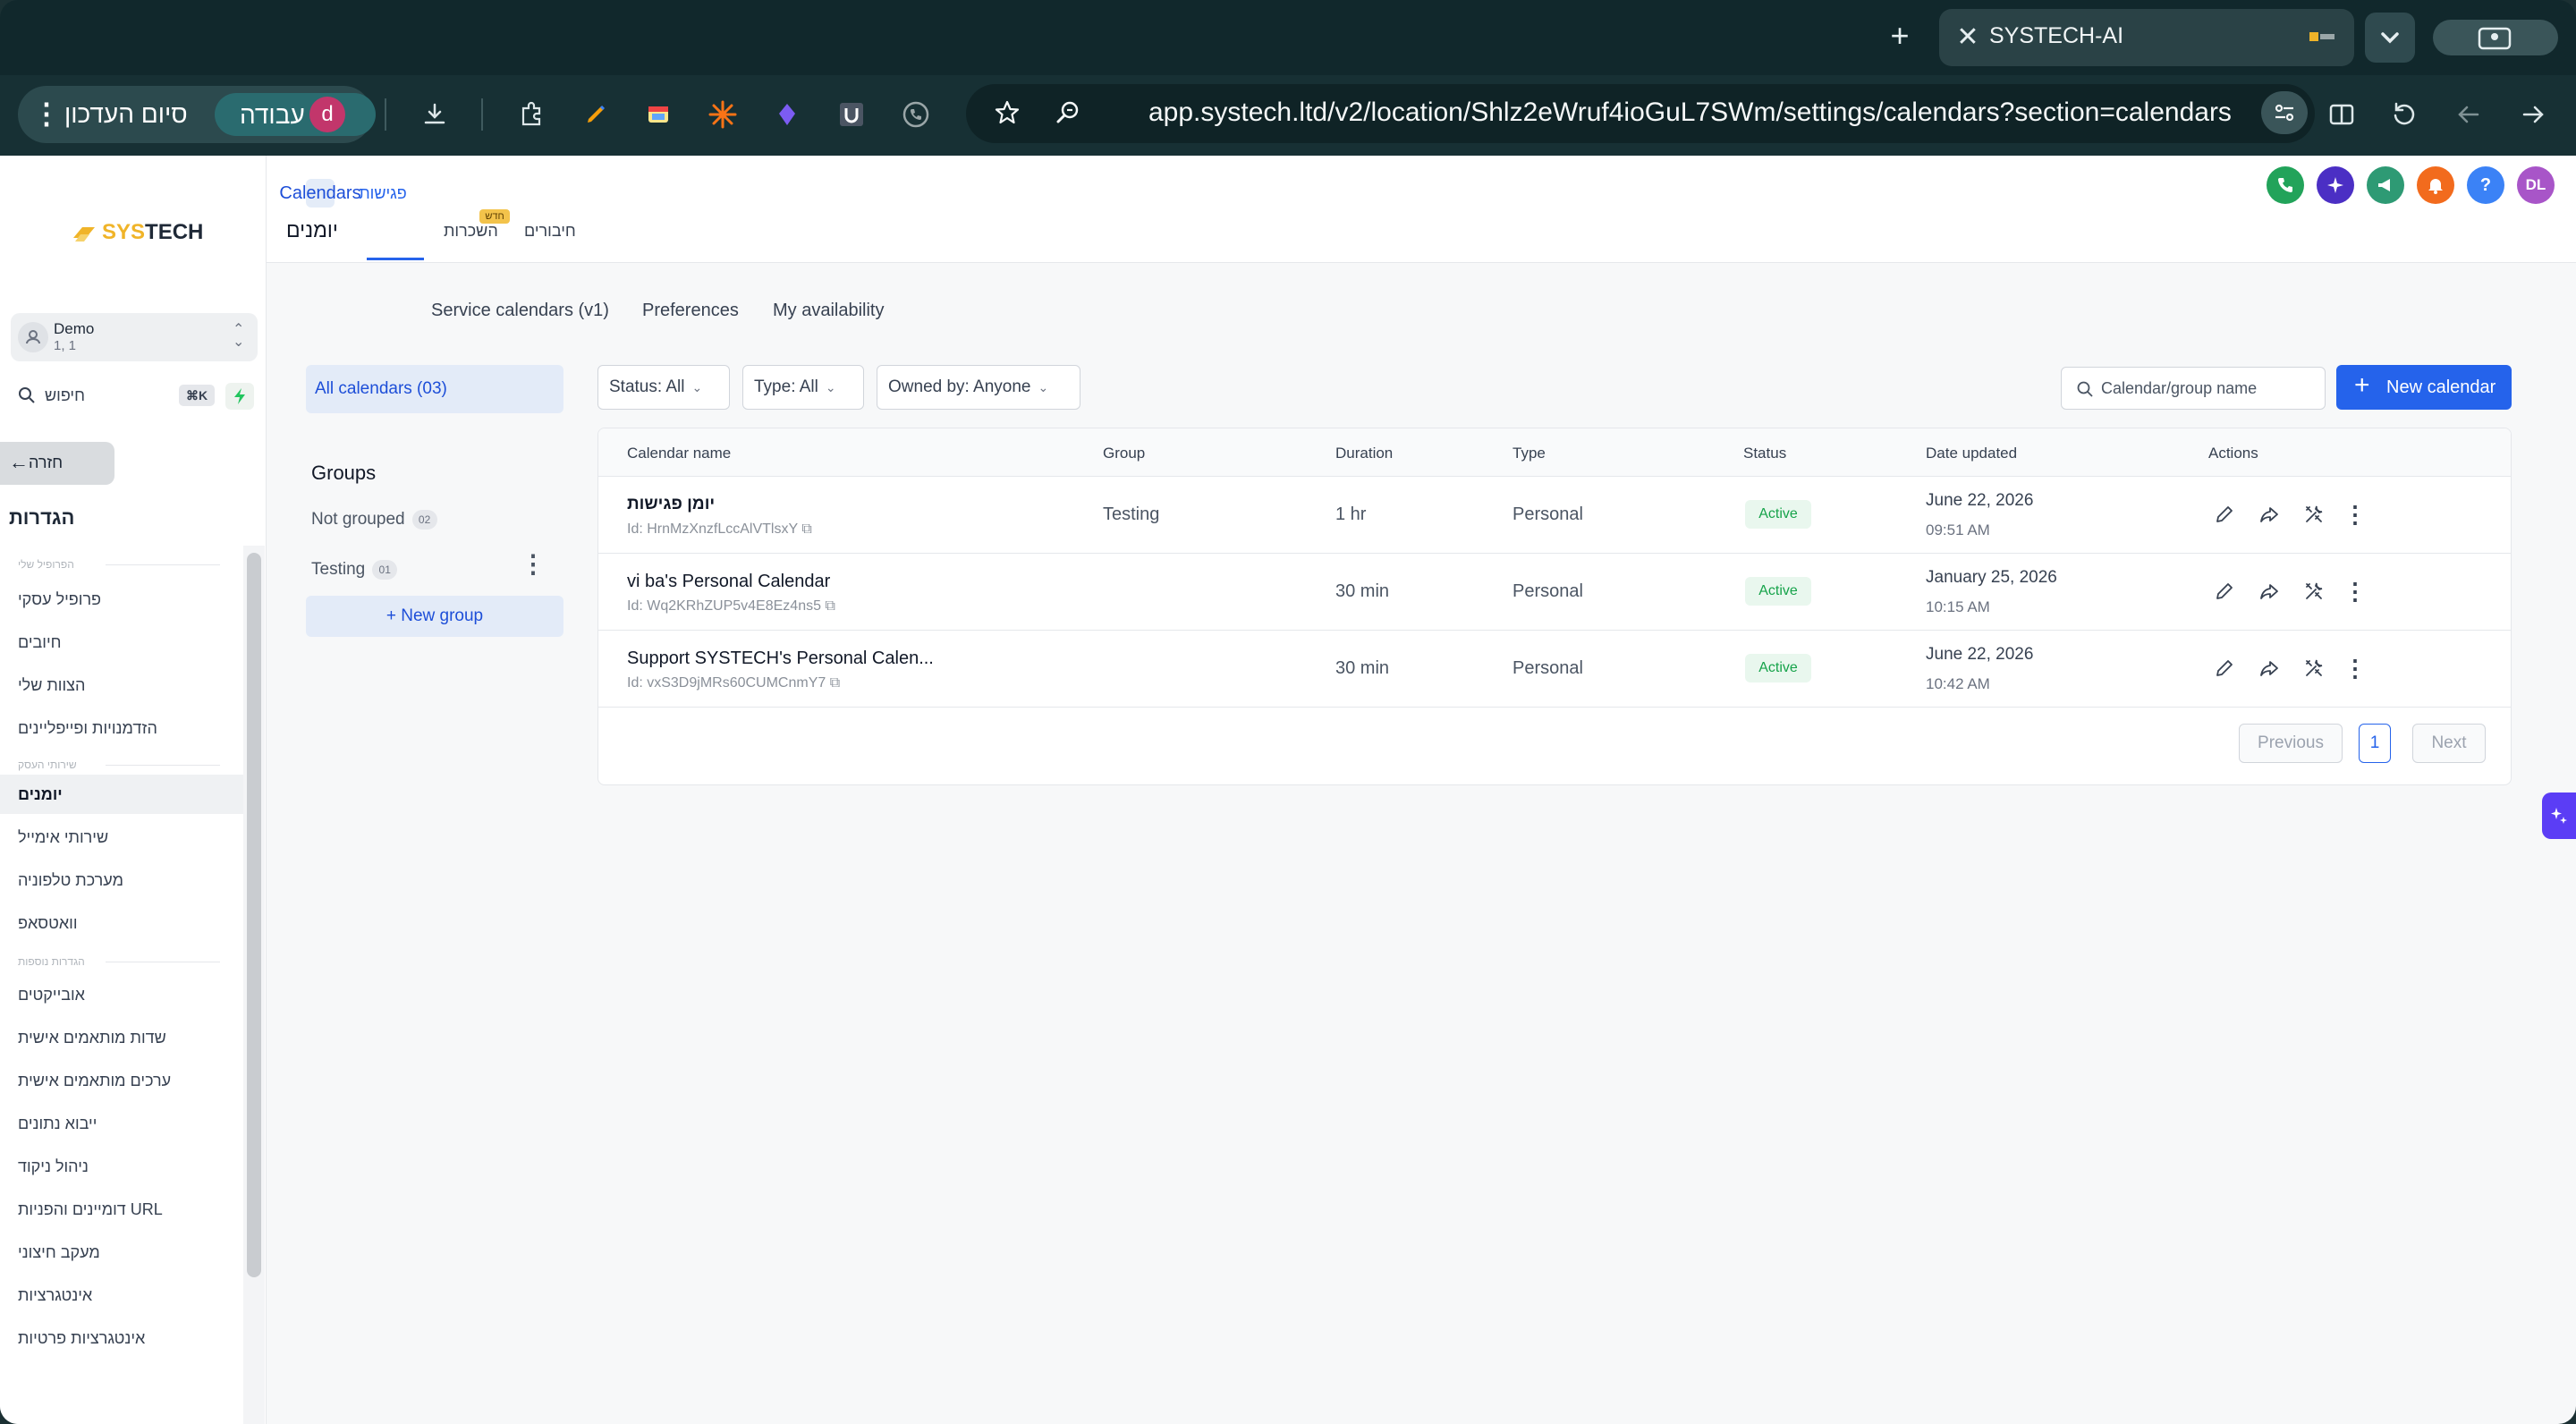 The height and width of the screenshot is (1424, 2576). Describe the element at coordinates (2404, 114) in the screenshot. I see `reload-icon` at that location.